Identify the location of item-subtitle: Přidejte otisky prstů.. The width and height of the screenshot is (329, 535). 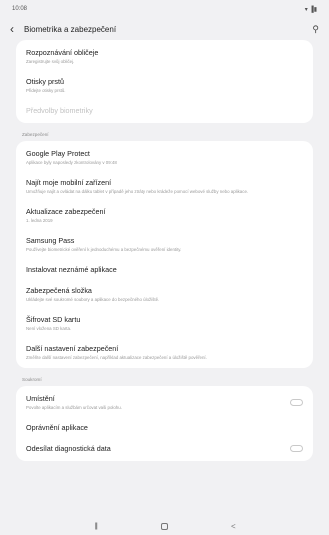
(46, 90).